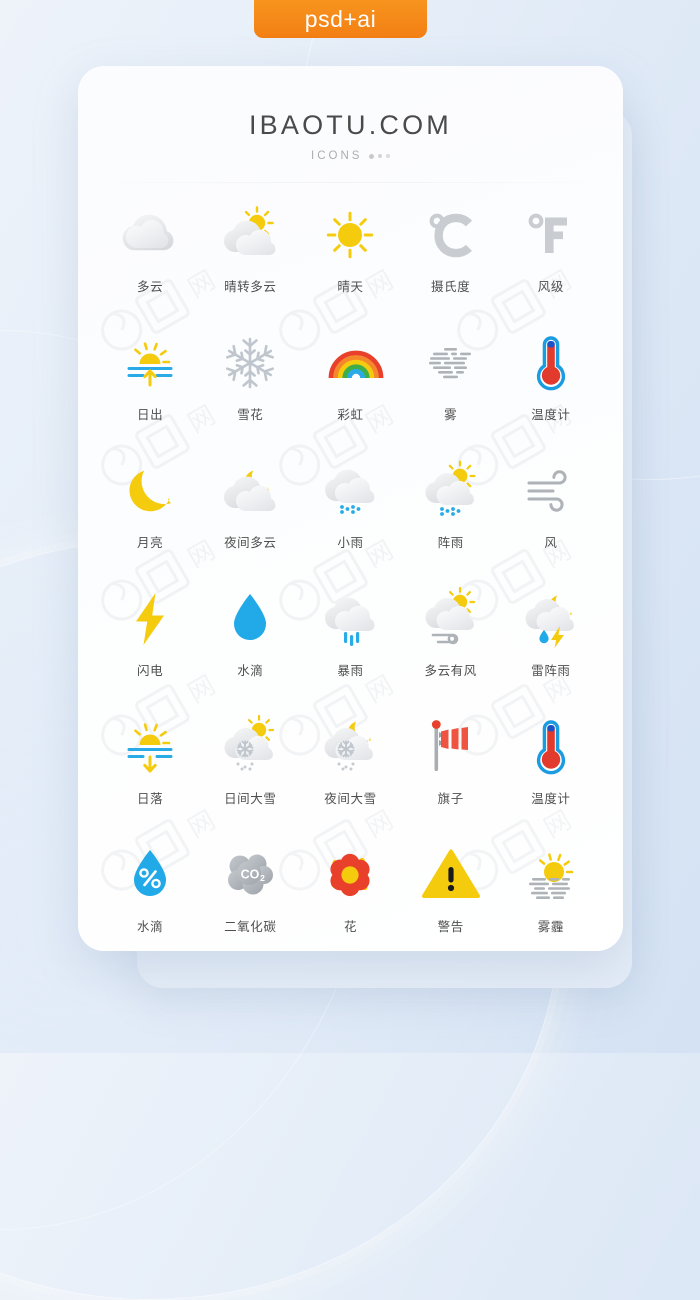  Describe the element at coordinates (451, 618) in the screenshot. I see `sun-cloud-wind-icon` at that location.